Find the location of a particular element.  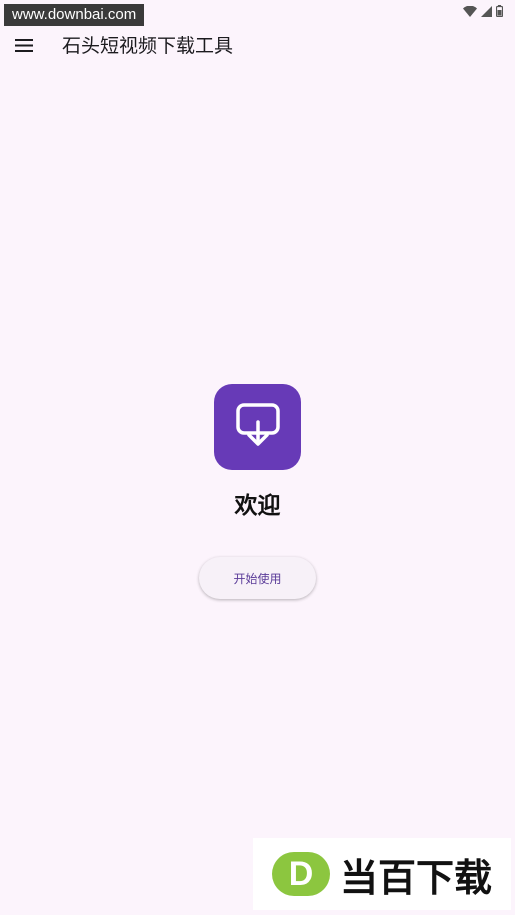

welcome-title: 欢迎 is located at coordinates (257, 506).